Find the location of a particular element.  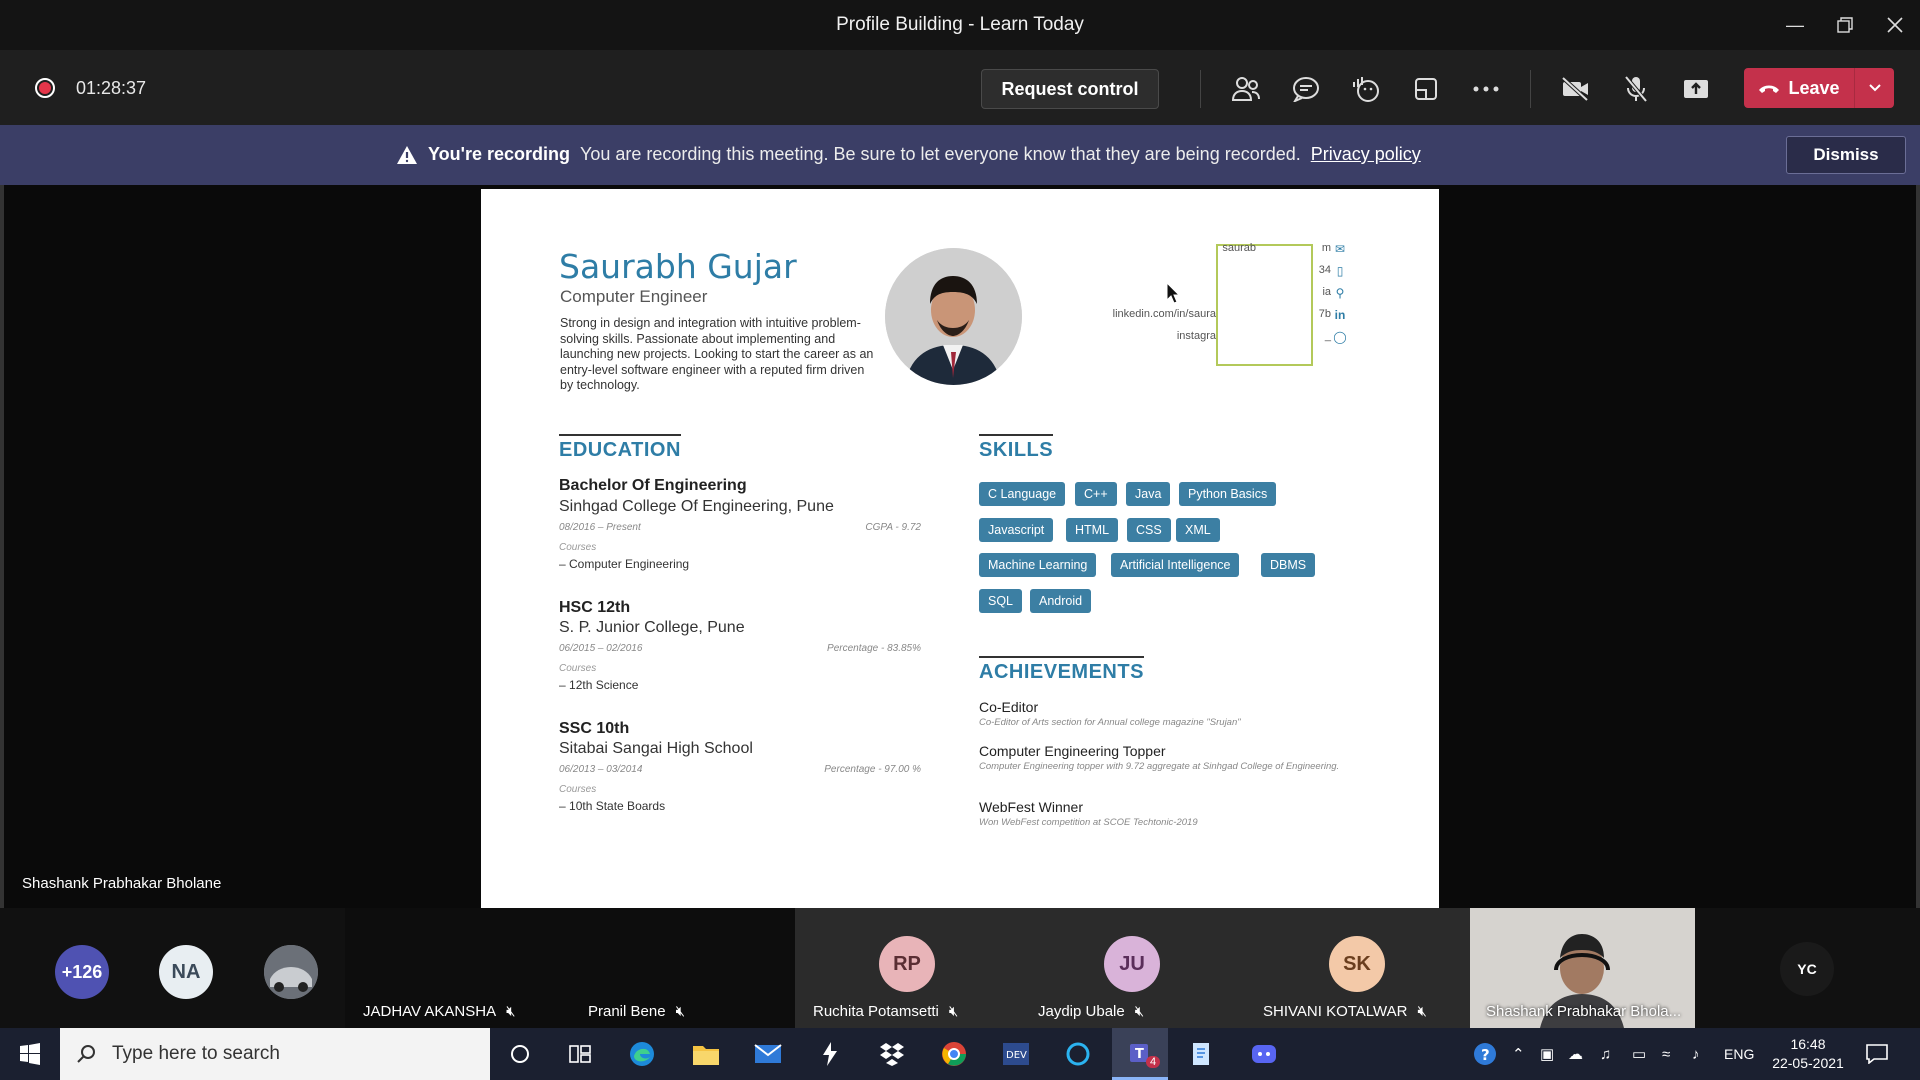

clock-time: 16:48 is located at coordinates (1808, 1044).